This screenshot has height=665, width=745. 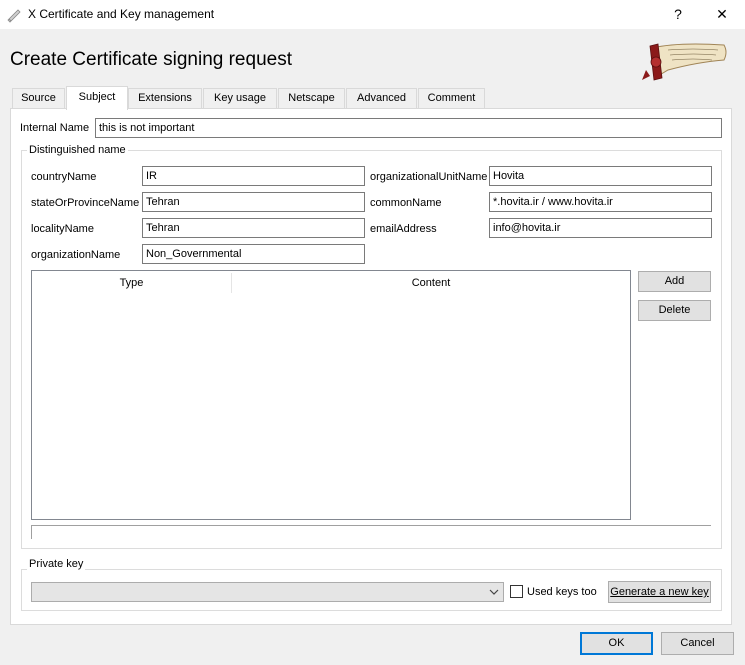 What do you see at coordinates (85, 203) in the screenshot?
I see `state-or-province-label: stateOrProvinceName` at bounding box center [85, 203].